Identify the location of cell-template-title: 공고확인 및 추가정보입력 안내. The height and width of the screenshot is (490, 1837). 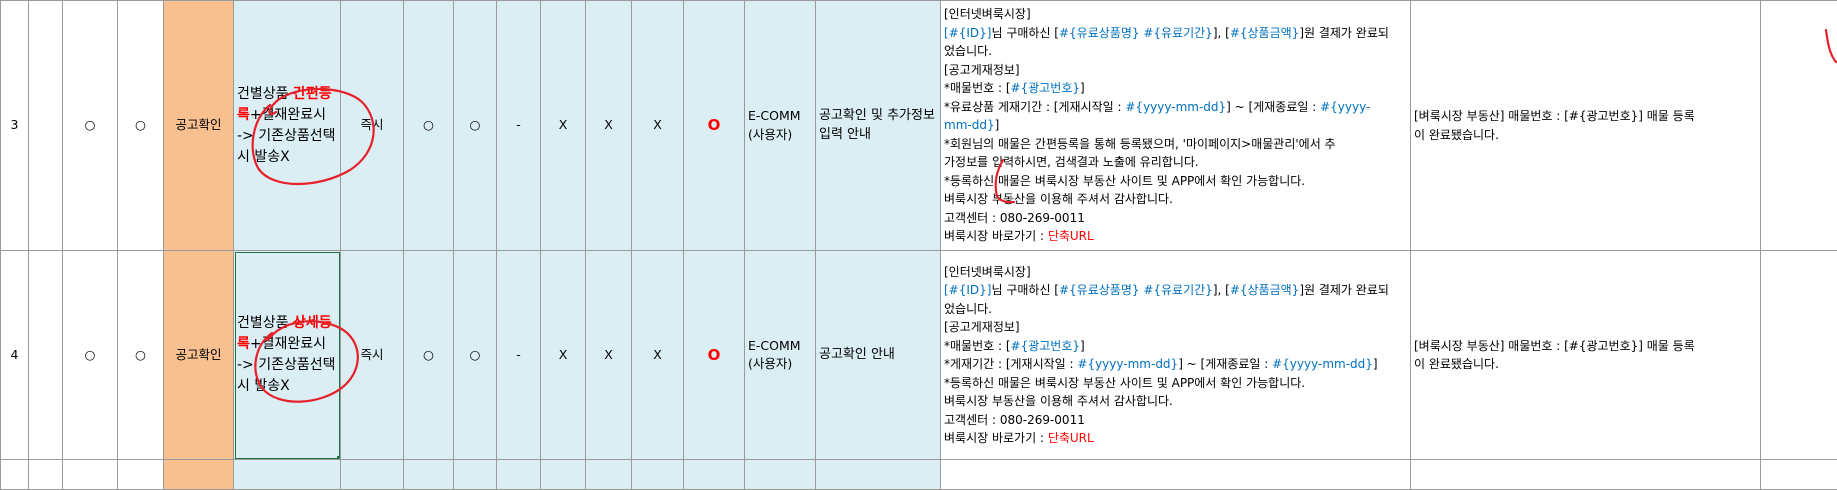
(878, 126).